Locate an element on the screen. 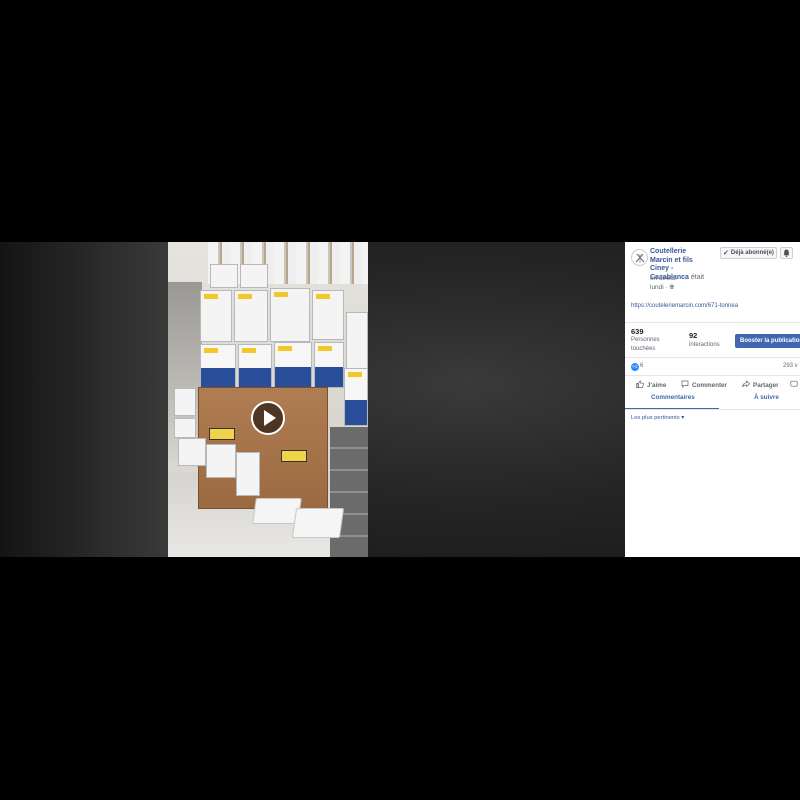 Image resolution: width=800 pixels, height=800 pixels. page-avatar is located at coordinates (639, 257).